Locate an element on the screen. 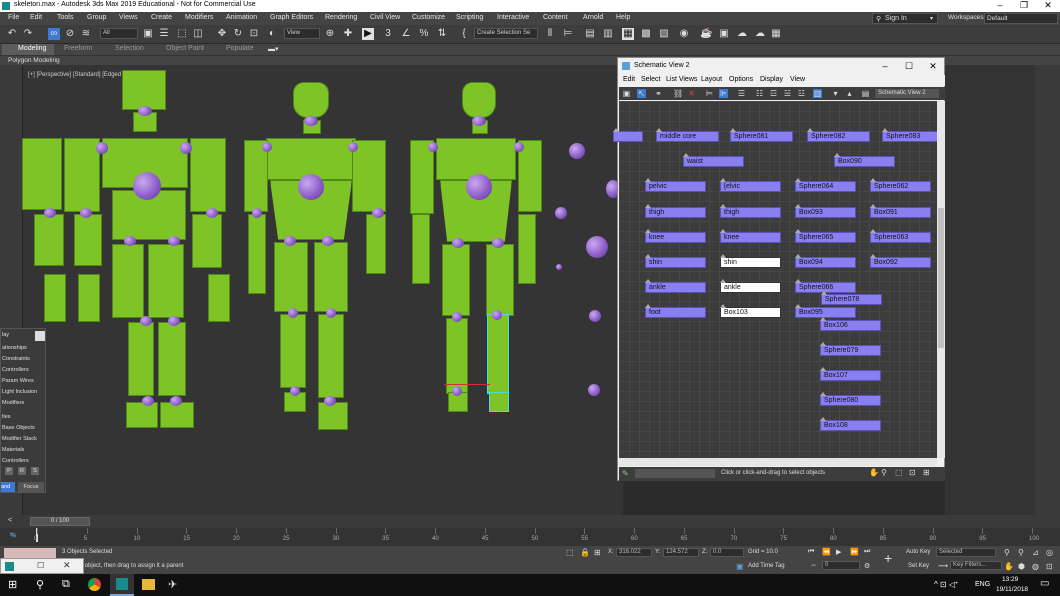 This screenshot has height=596, width=1060. material-editor-icon: ◉ is located at coordinates (684, 34).